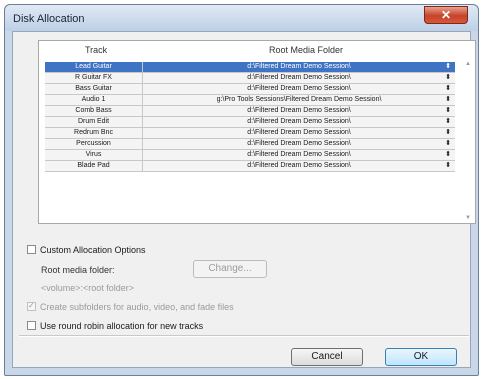  I want to click on track-name: Virus, so click(94, 155).